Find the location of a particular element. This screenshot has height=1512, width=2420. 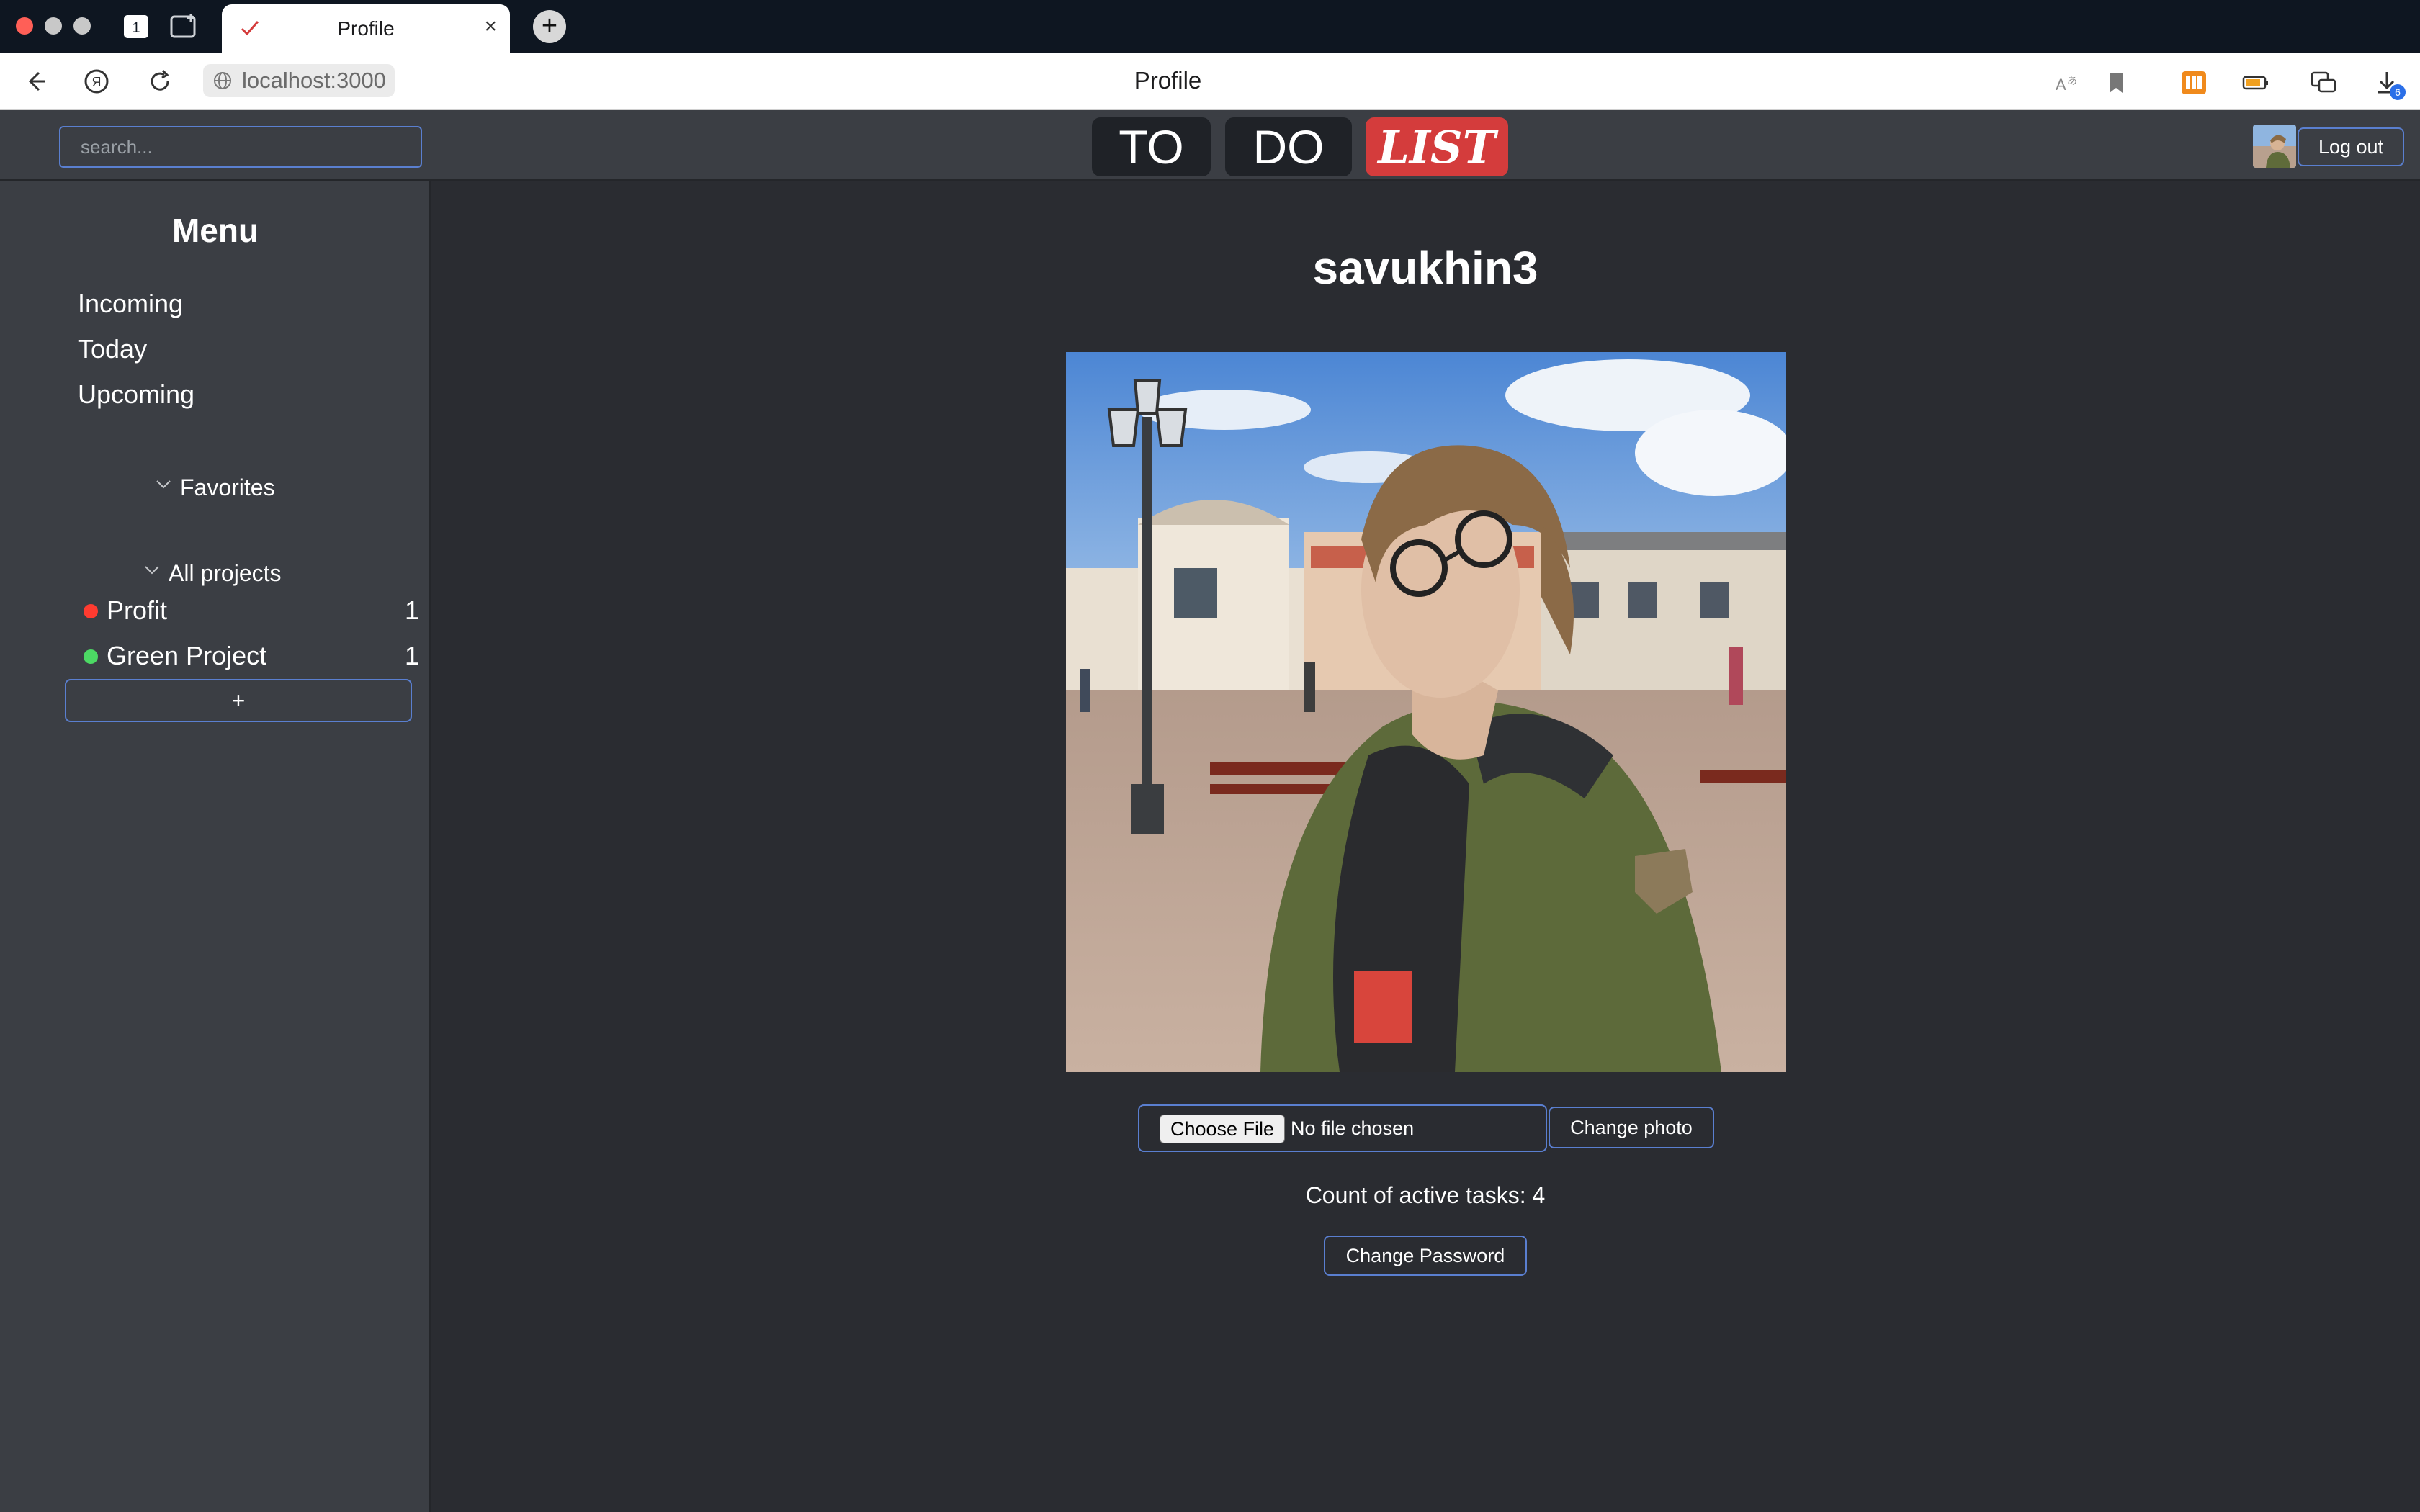

new-tab-button: + is located at coordinates (549, 26).